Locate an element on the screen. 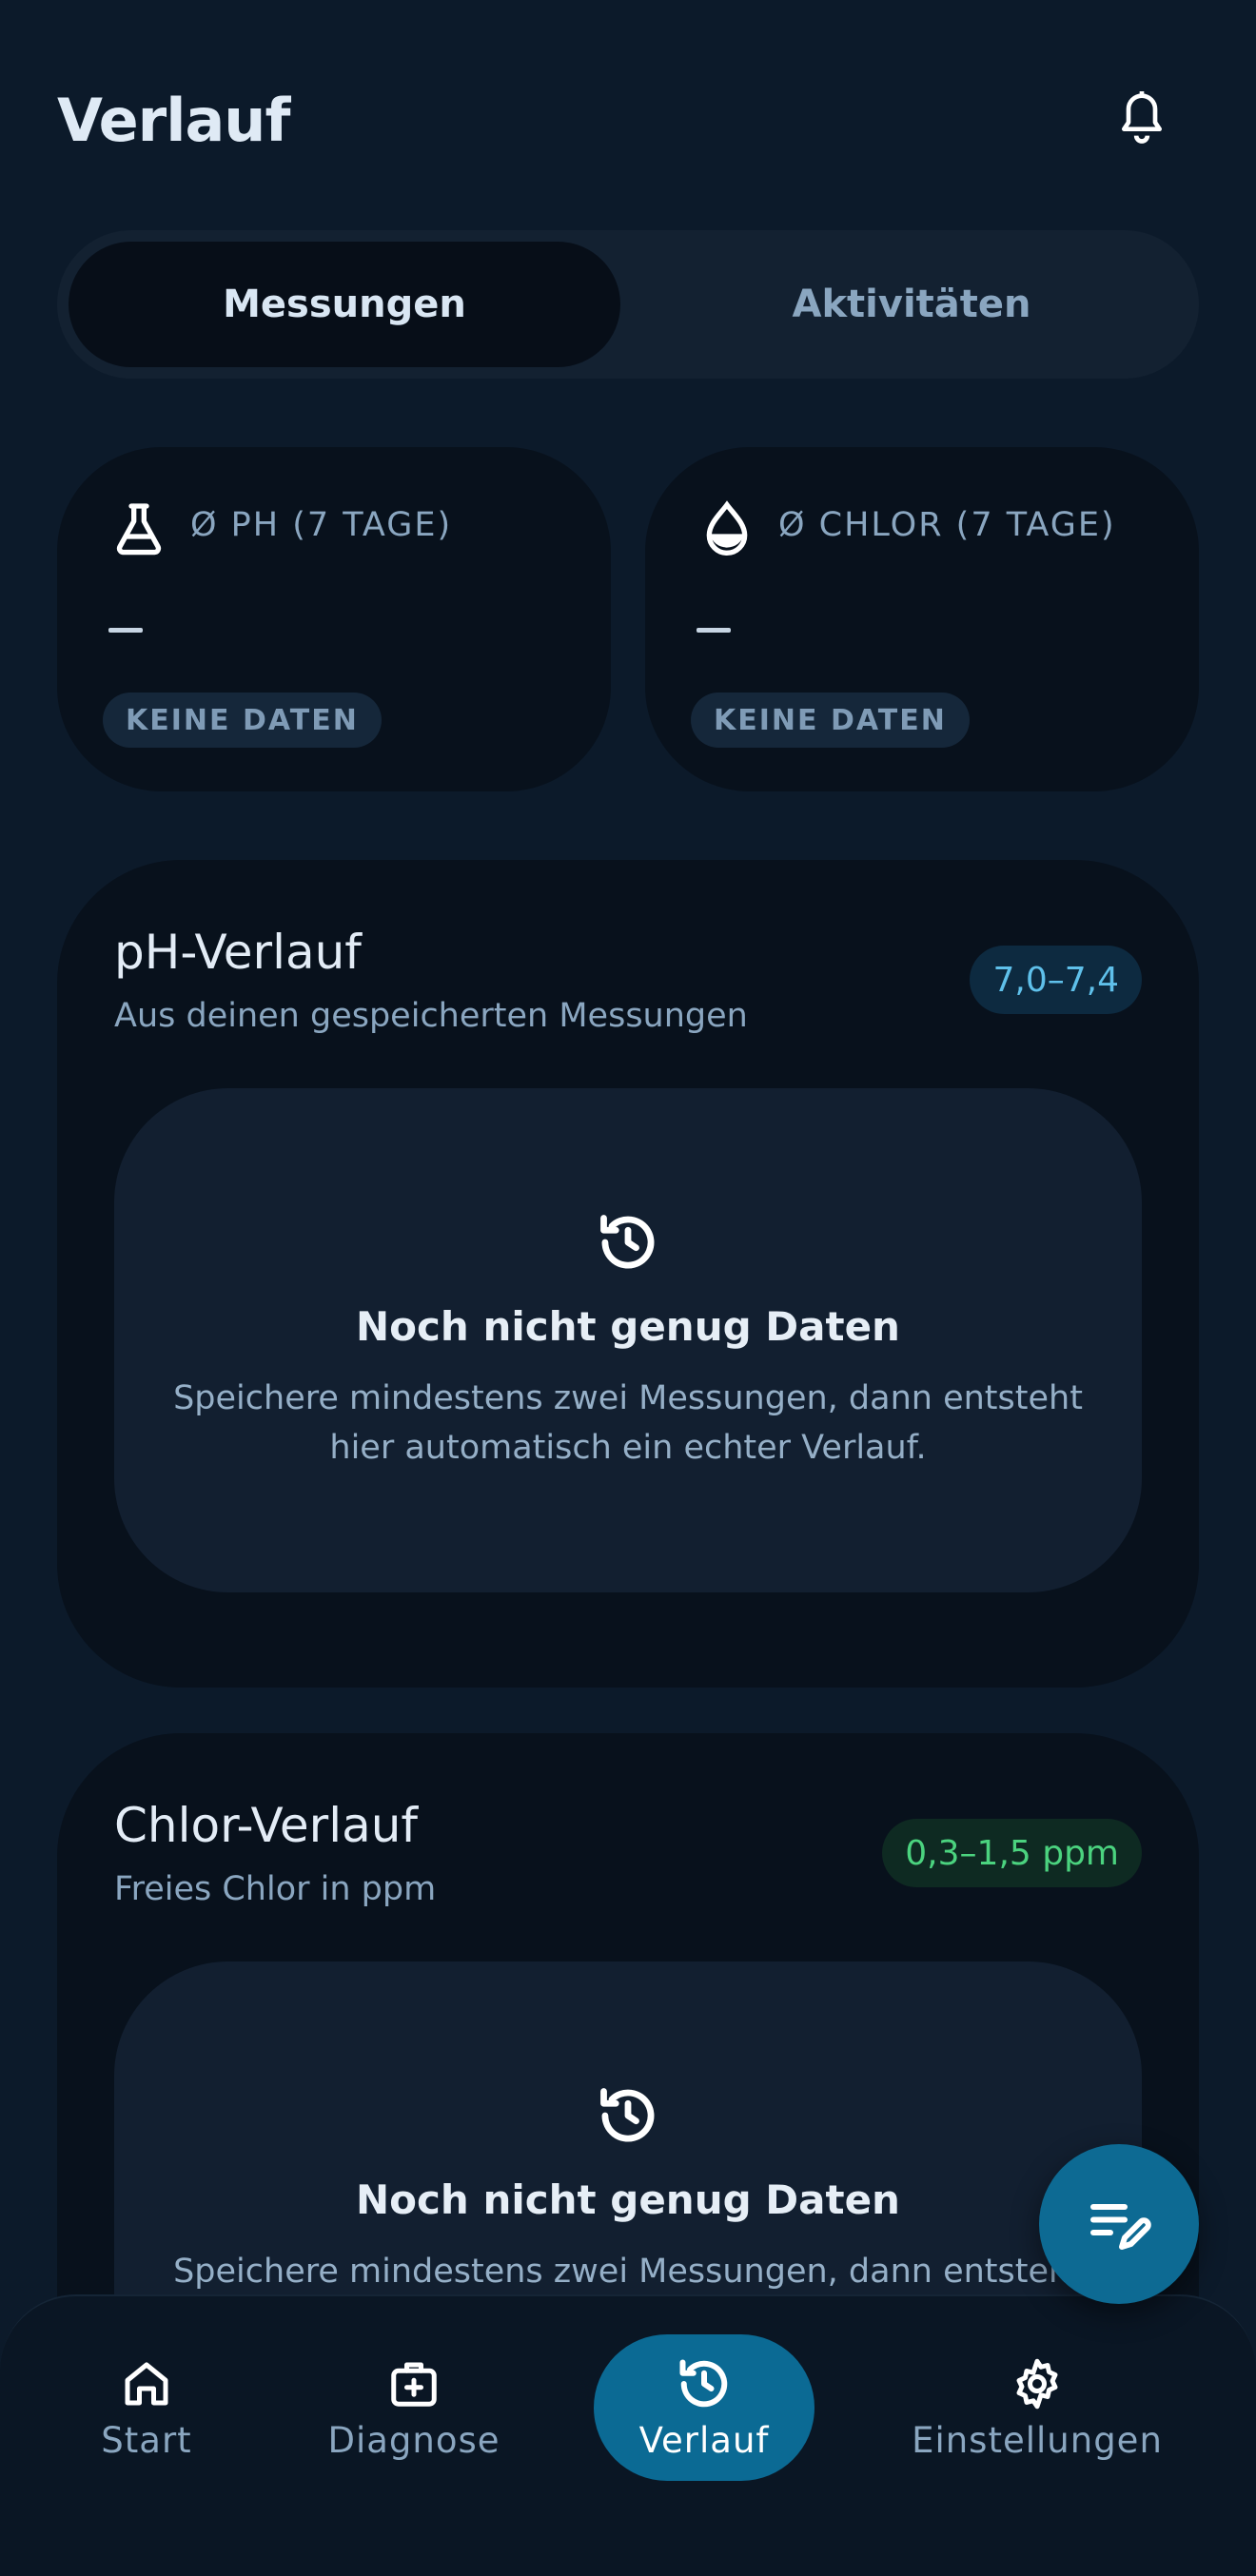 The height and width of the screenshot is (2576, 1256). nav-label: Einstellungen is located at coordinates (1037, 2440).